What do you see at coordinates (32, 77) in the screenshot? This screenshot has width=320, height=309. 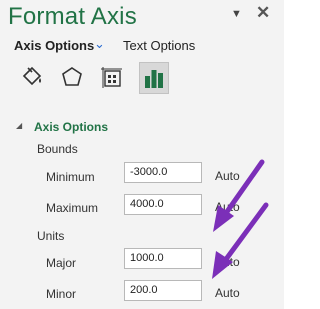 I see `fill-line-icon` at bounding box center [32, 77].